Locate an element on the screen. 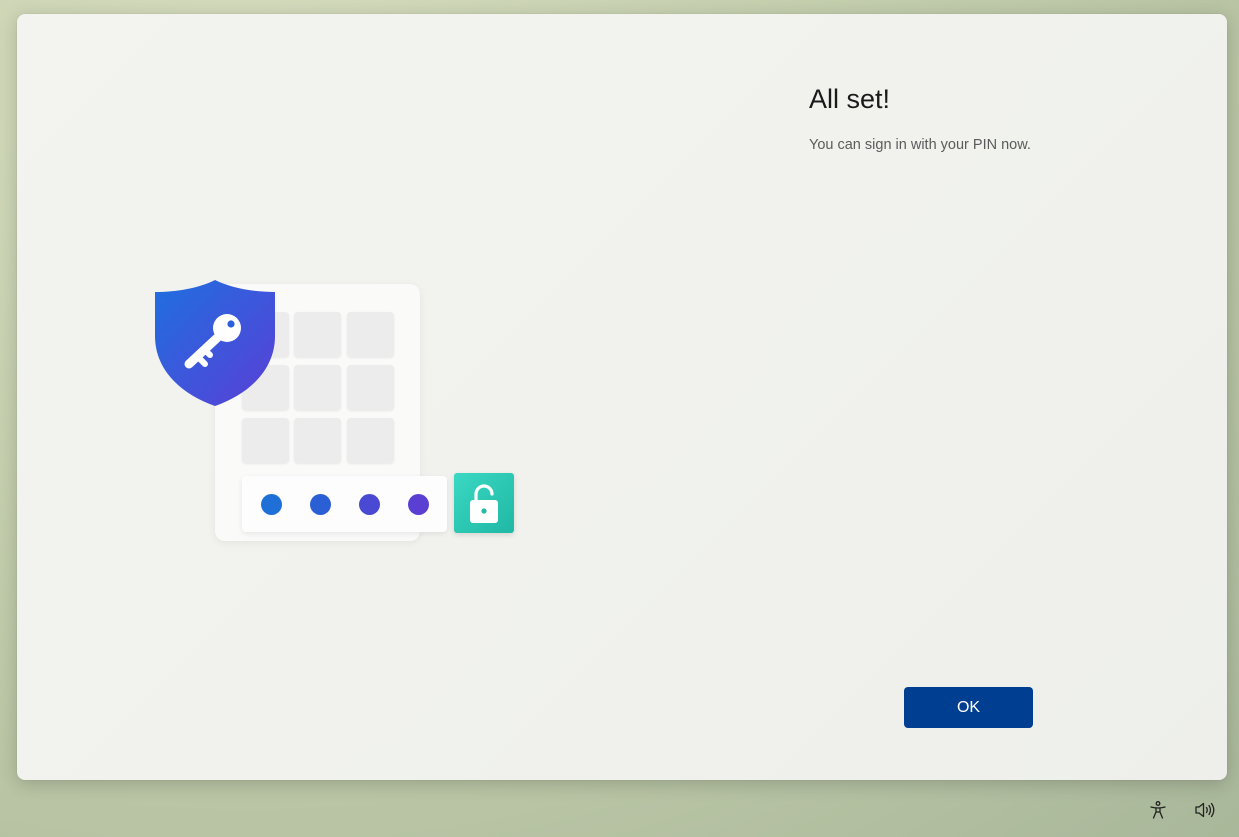  volume-icon is located at coordinates (1205, 810).